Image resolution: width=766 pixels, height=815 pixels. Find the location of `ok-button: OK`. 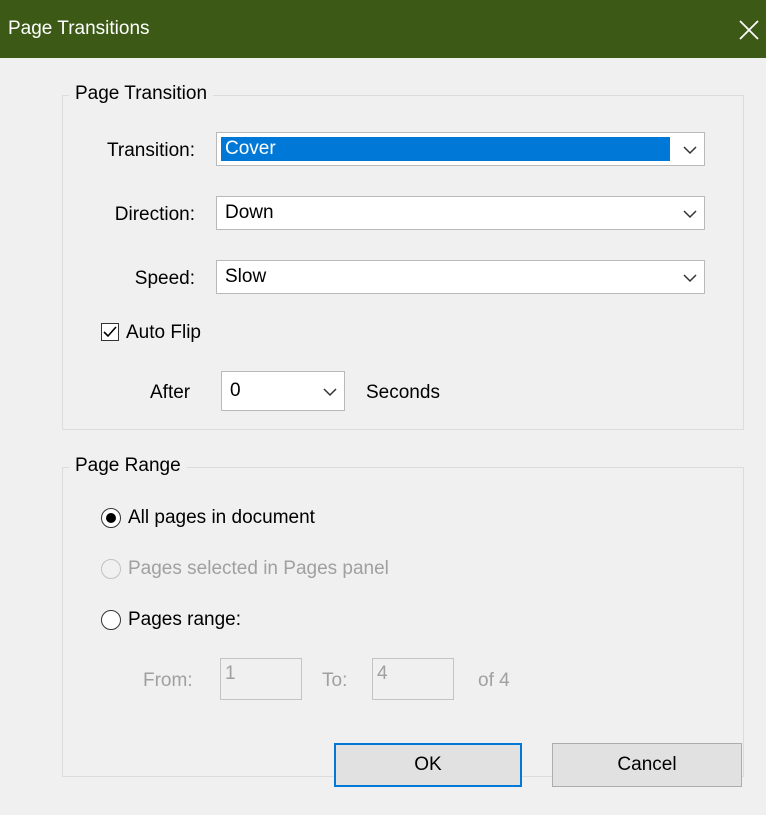

ok-button: OK is located at coordinates (428, 765).